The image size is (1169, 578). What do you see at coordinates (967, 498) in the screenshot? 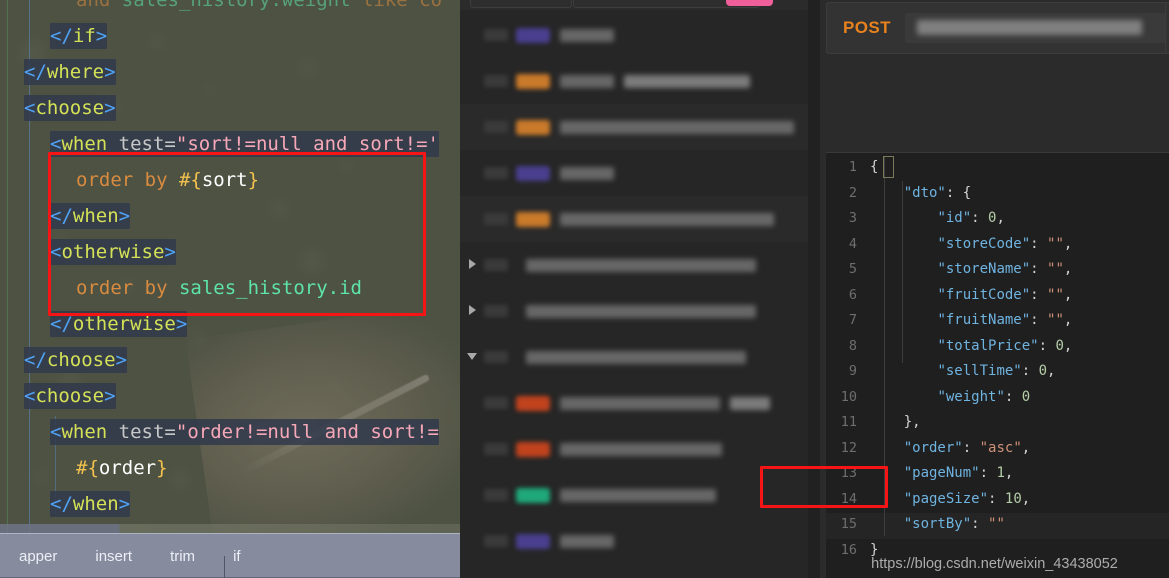
I see `json-code: "pageSize": 10,` at bounding box center [967, 498].